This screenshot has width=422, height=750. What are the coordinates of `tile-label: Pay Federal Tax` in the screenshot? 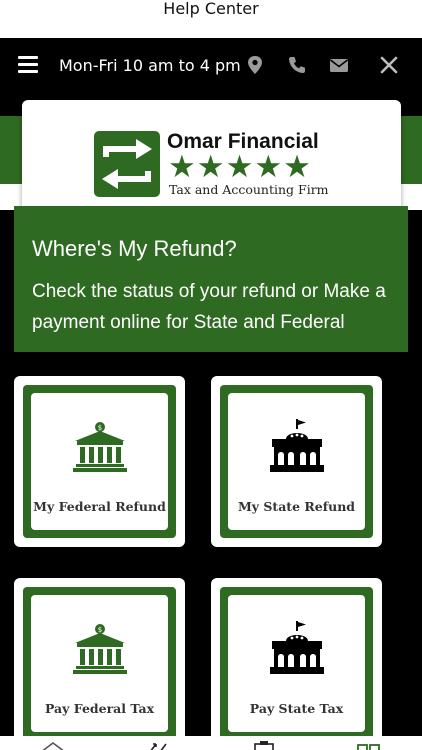 It's located at (99, 708).